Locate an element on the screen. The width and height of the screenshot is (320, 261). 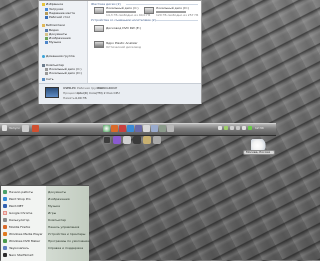
program-item: Начало работы is located at coordinates (18, 192).